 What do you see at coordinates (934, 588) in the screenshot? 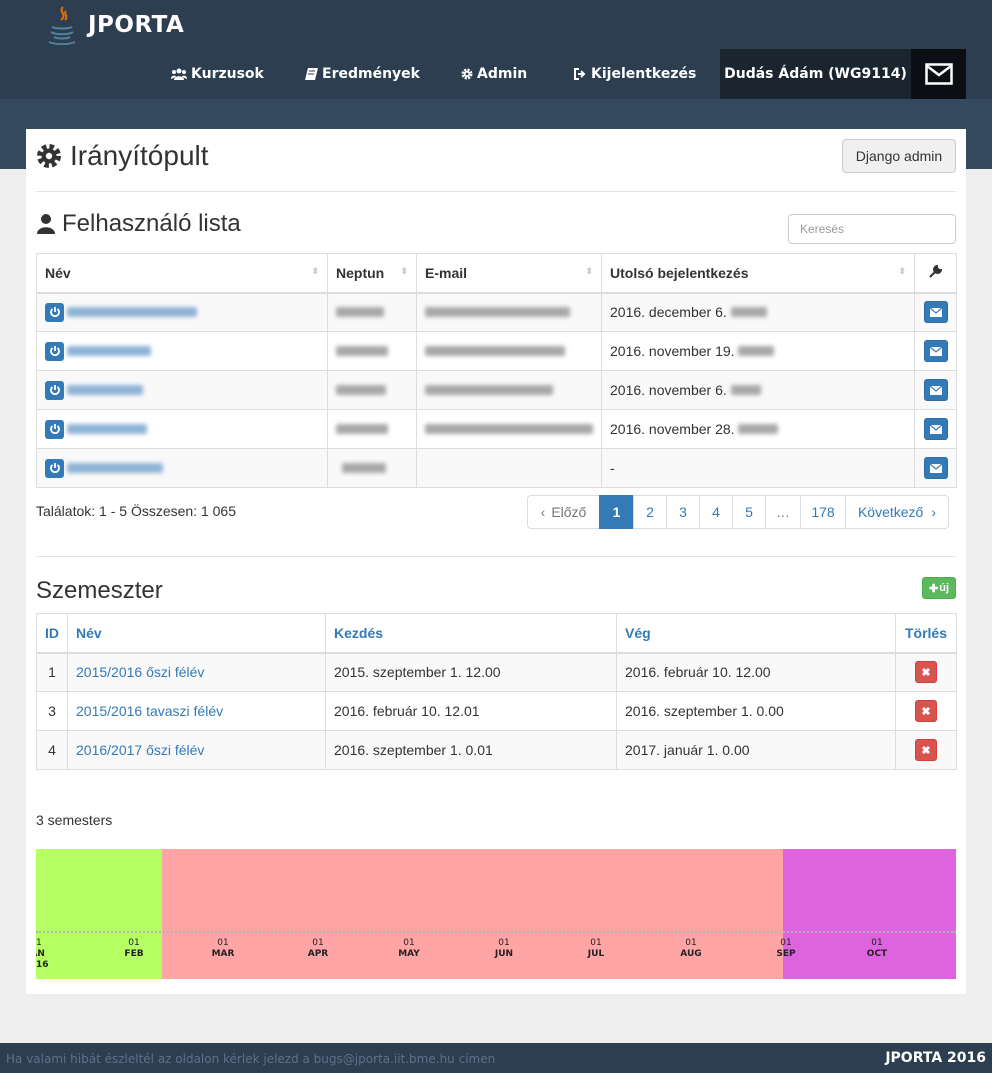
I see `plus-icon: ✚` at bounding box center [934, 588].